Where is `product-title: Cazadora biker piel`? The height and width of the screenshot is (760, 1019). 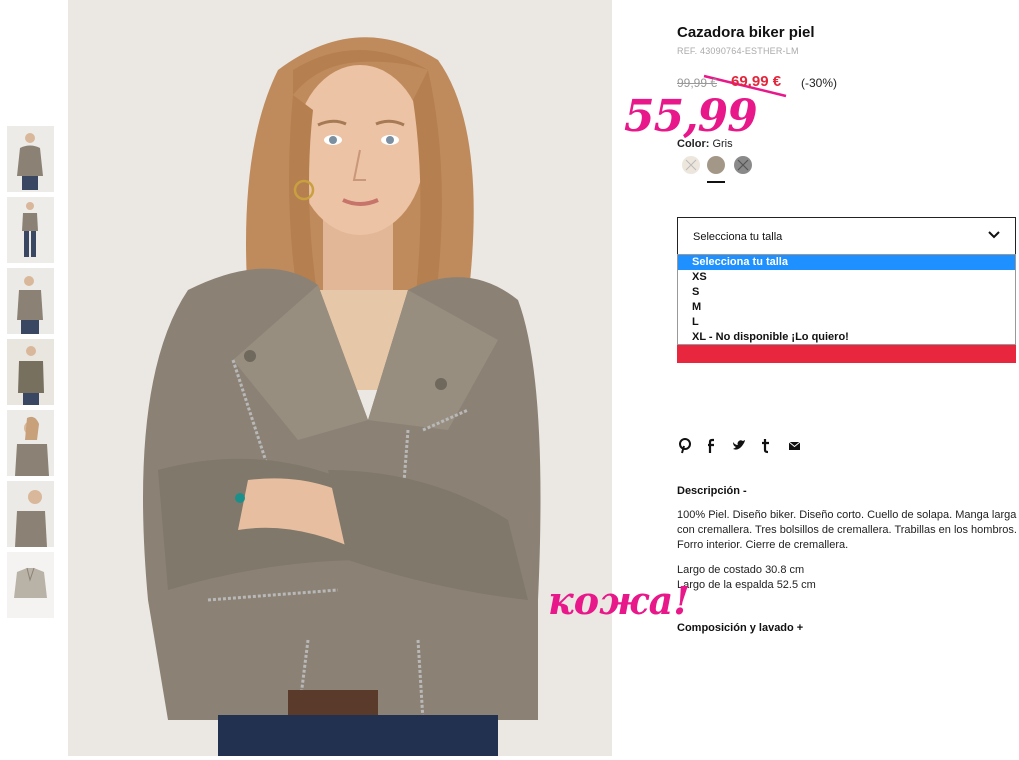
product-title: Cazadora biker piel is located at coordinates (746, 32).